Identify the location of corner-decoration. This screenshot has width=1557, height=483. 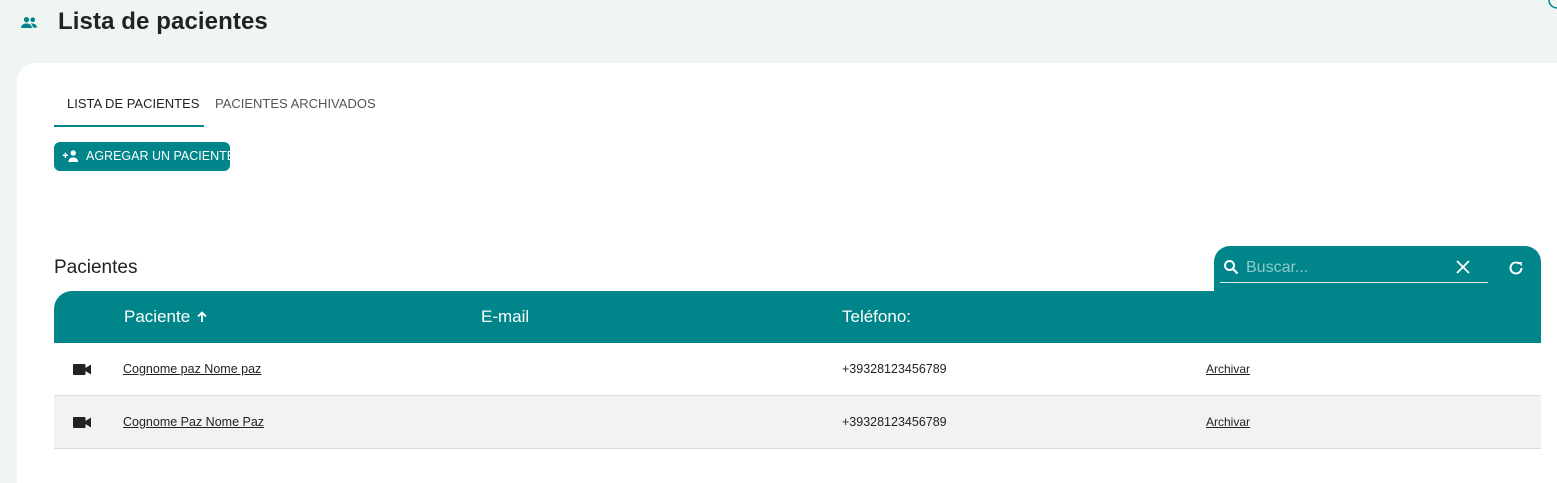
(1552, 4).